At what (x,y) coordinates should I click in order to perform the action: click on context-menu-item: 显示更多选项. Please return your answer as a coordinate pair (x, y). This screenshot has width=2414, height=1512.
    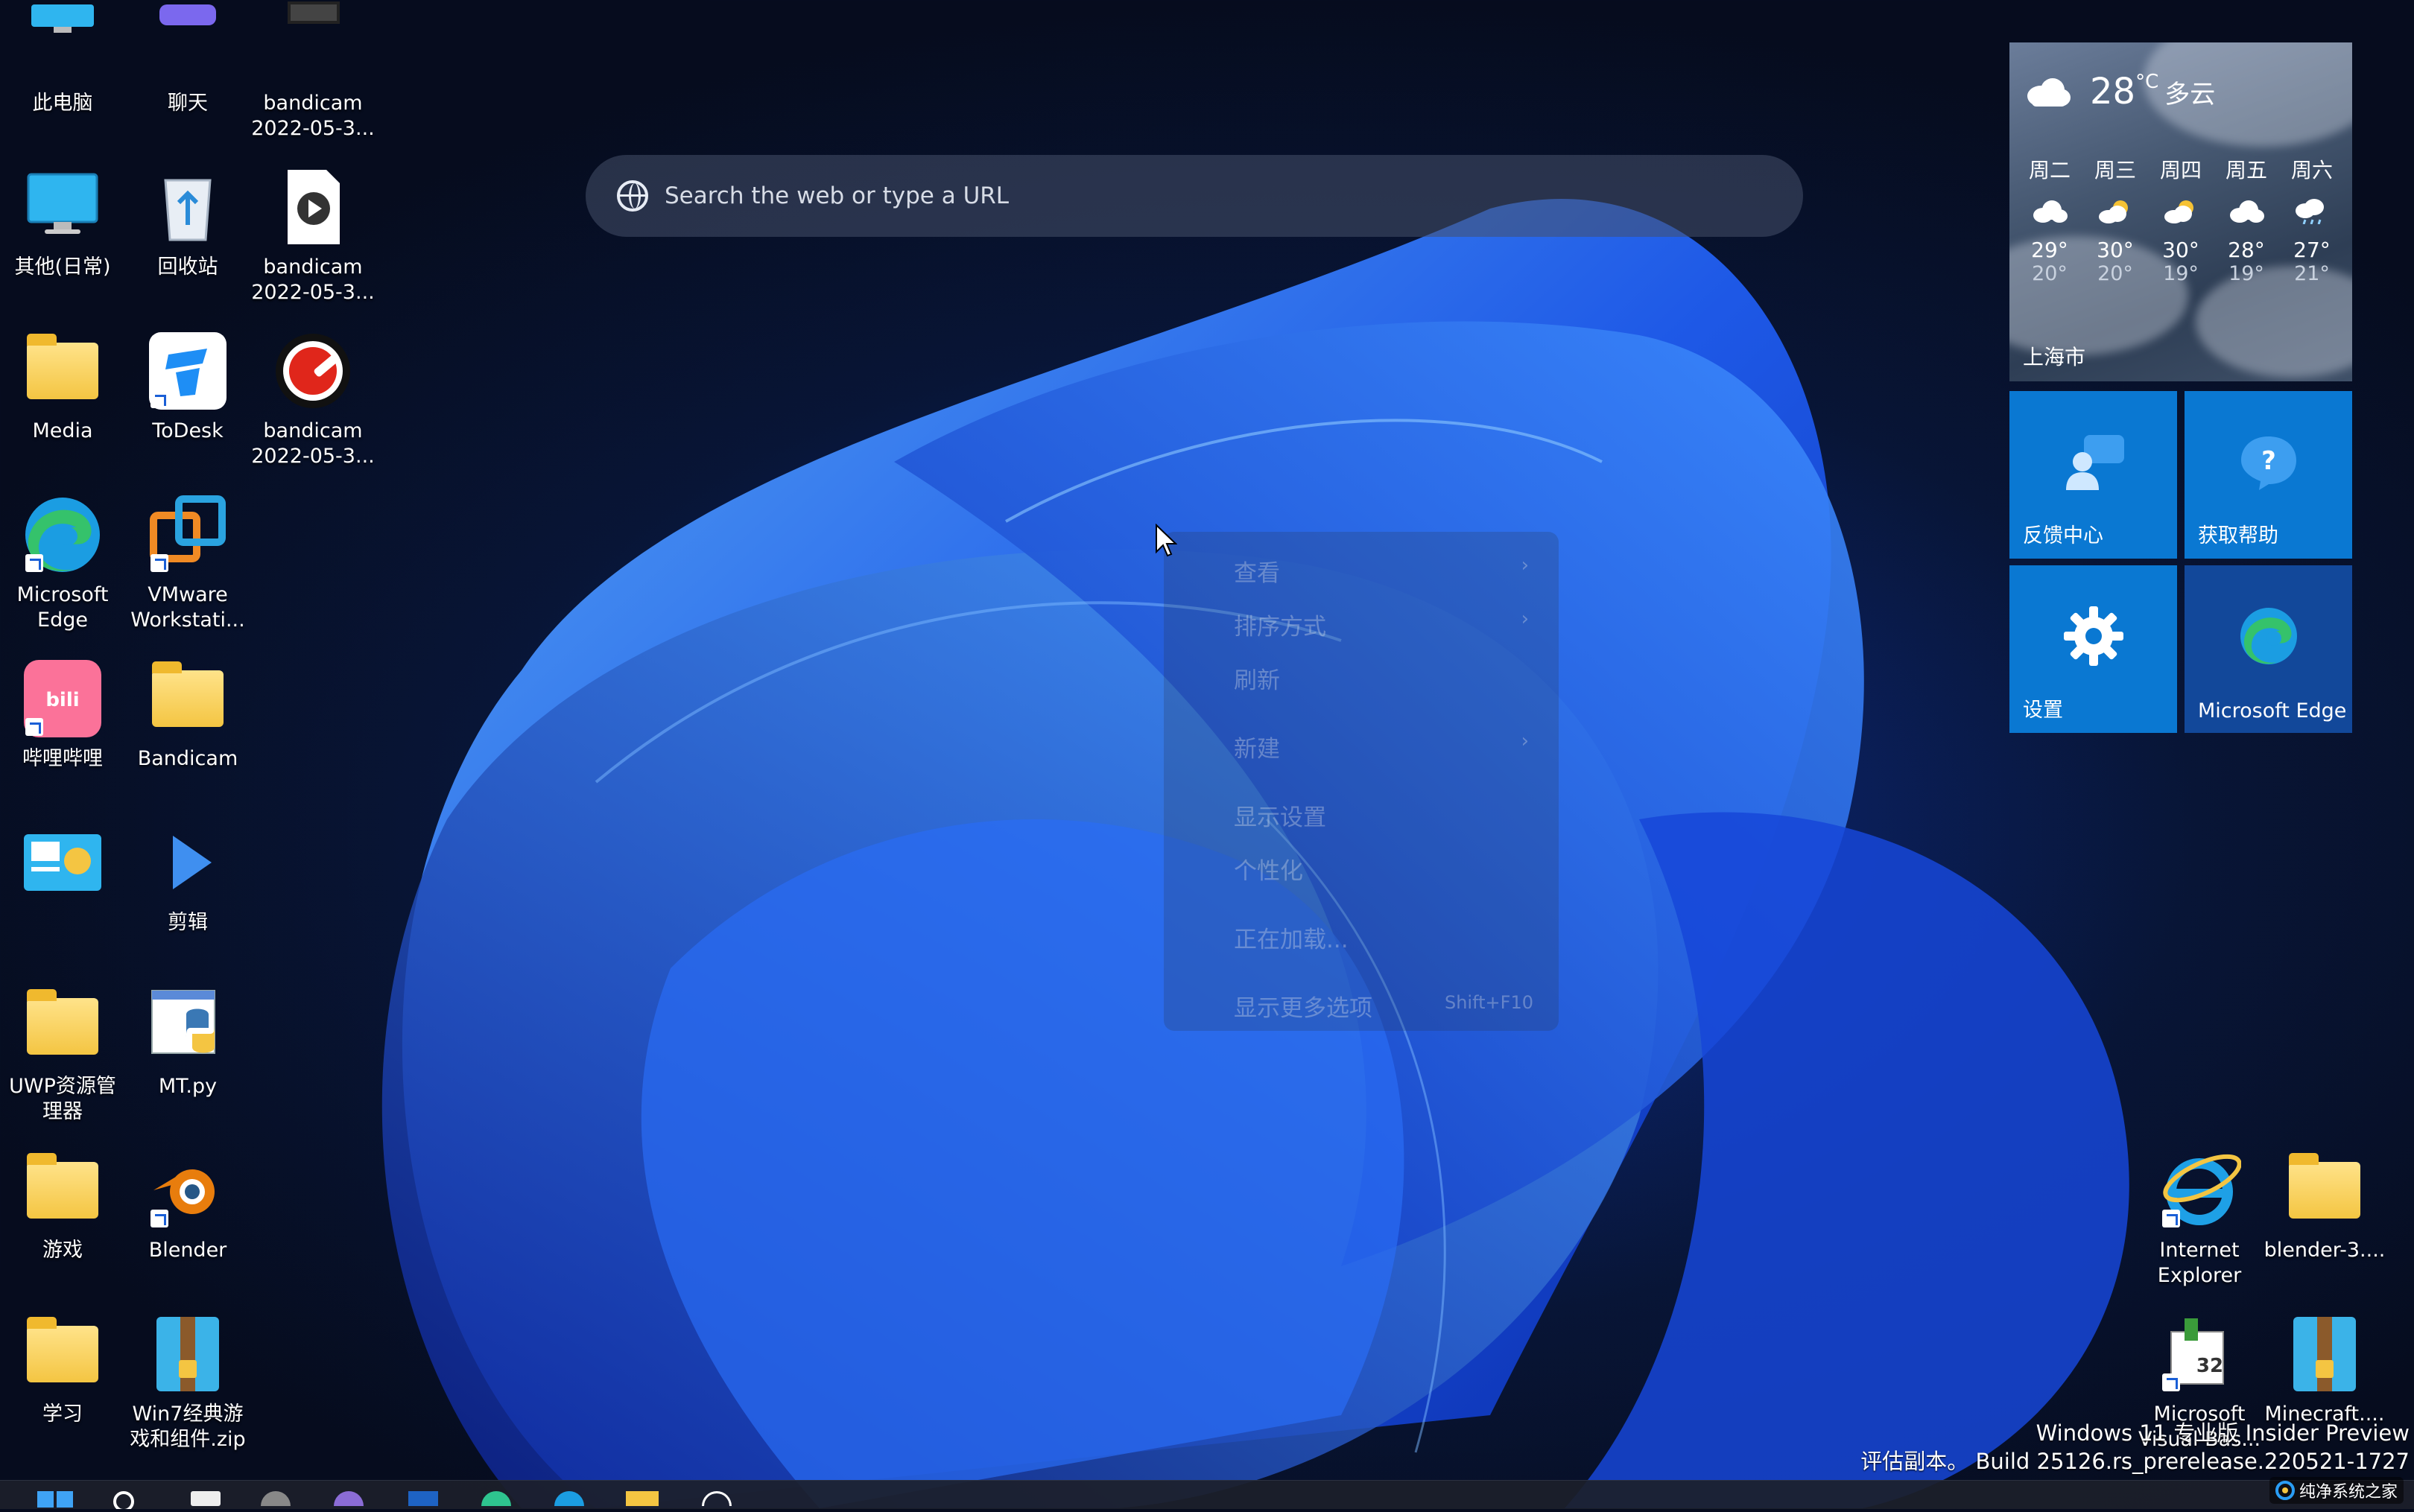
    Looking at the image, I should click on (1303, 1006).